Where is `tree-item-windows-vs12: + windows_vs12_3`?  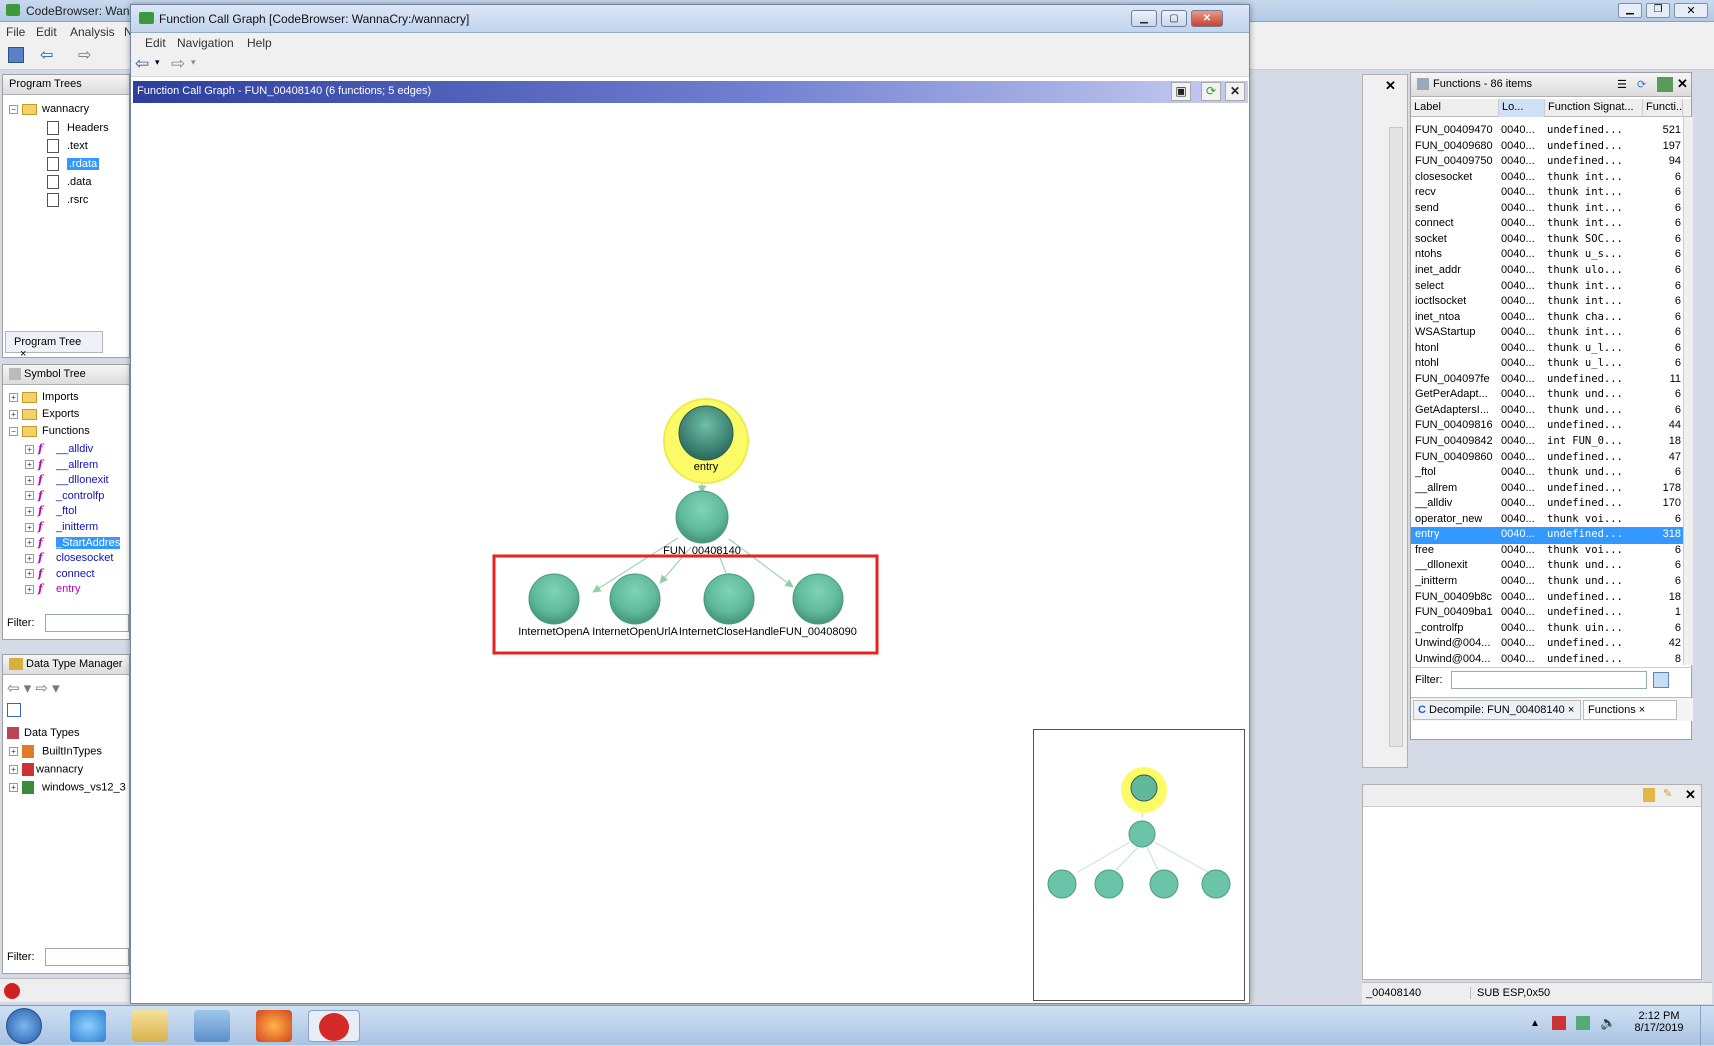 tree-item-windows-vs12: + windows_vs12_3 is located at coordinates (67, 789).